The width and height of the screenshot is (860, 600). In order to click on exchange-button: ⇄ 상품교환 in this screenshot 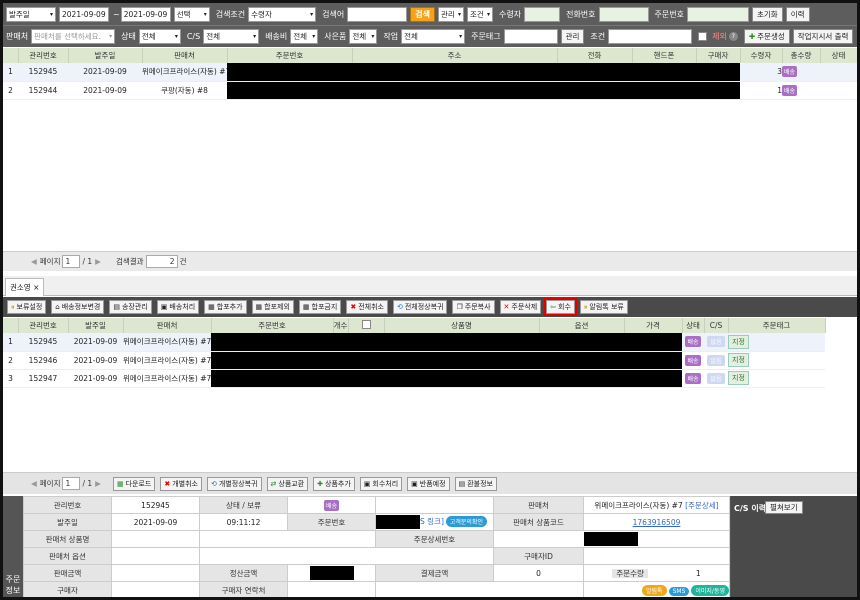, I will do `click(287, 483)`.